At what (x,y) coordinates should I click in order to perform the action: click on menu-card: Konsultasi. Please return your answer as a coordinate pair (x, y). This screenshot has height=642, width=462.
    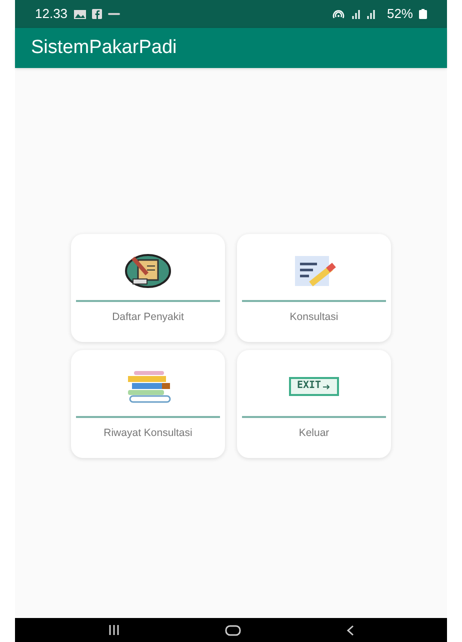
    Looking at the image, I should click on (314, 288).